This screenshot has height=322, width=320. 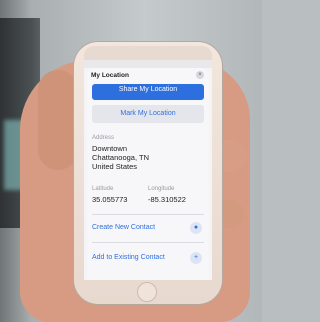 I want to click on share-location-button: Share My Location, so click(x=148, y=92).